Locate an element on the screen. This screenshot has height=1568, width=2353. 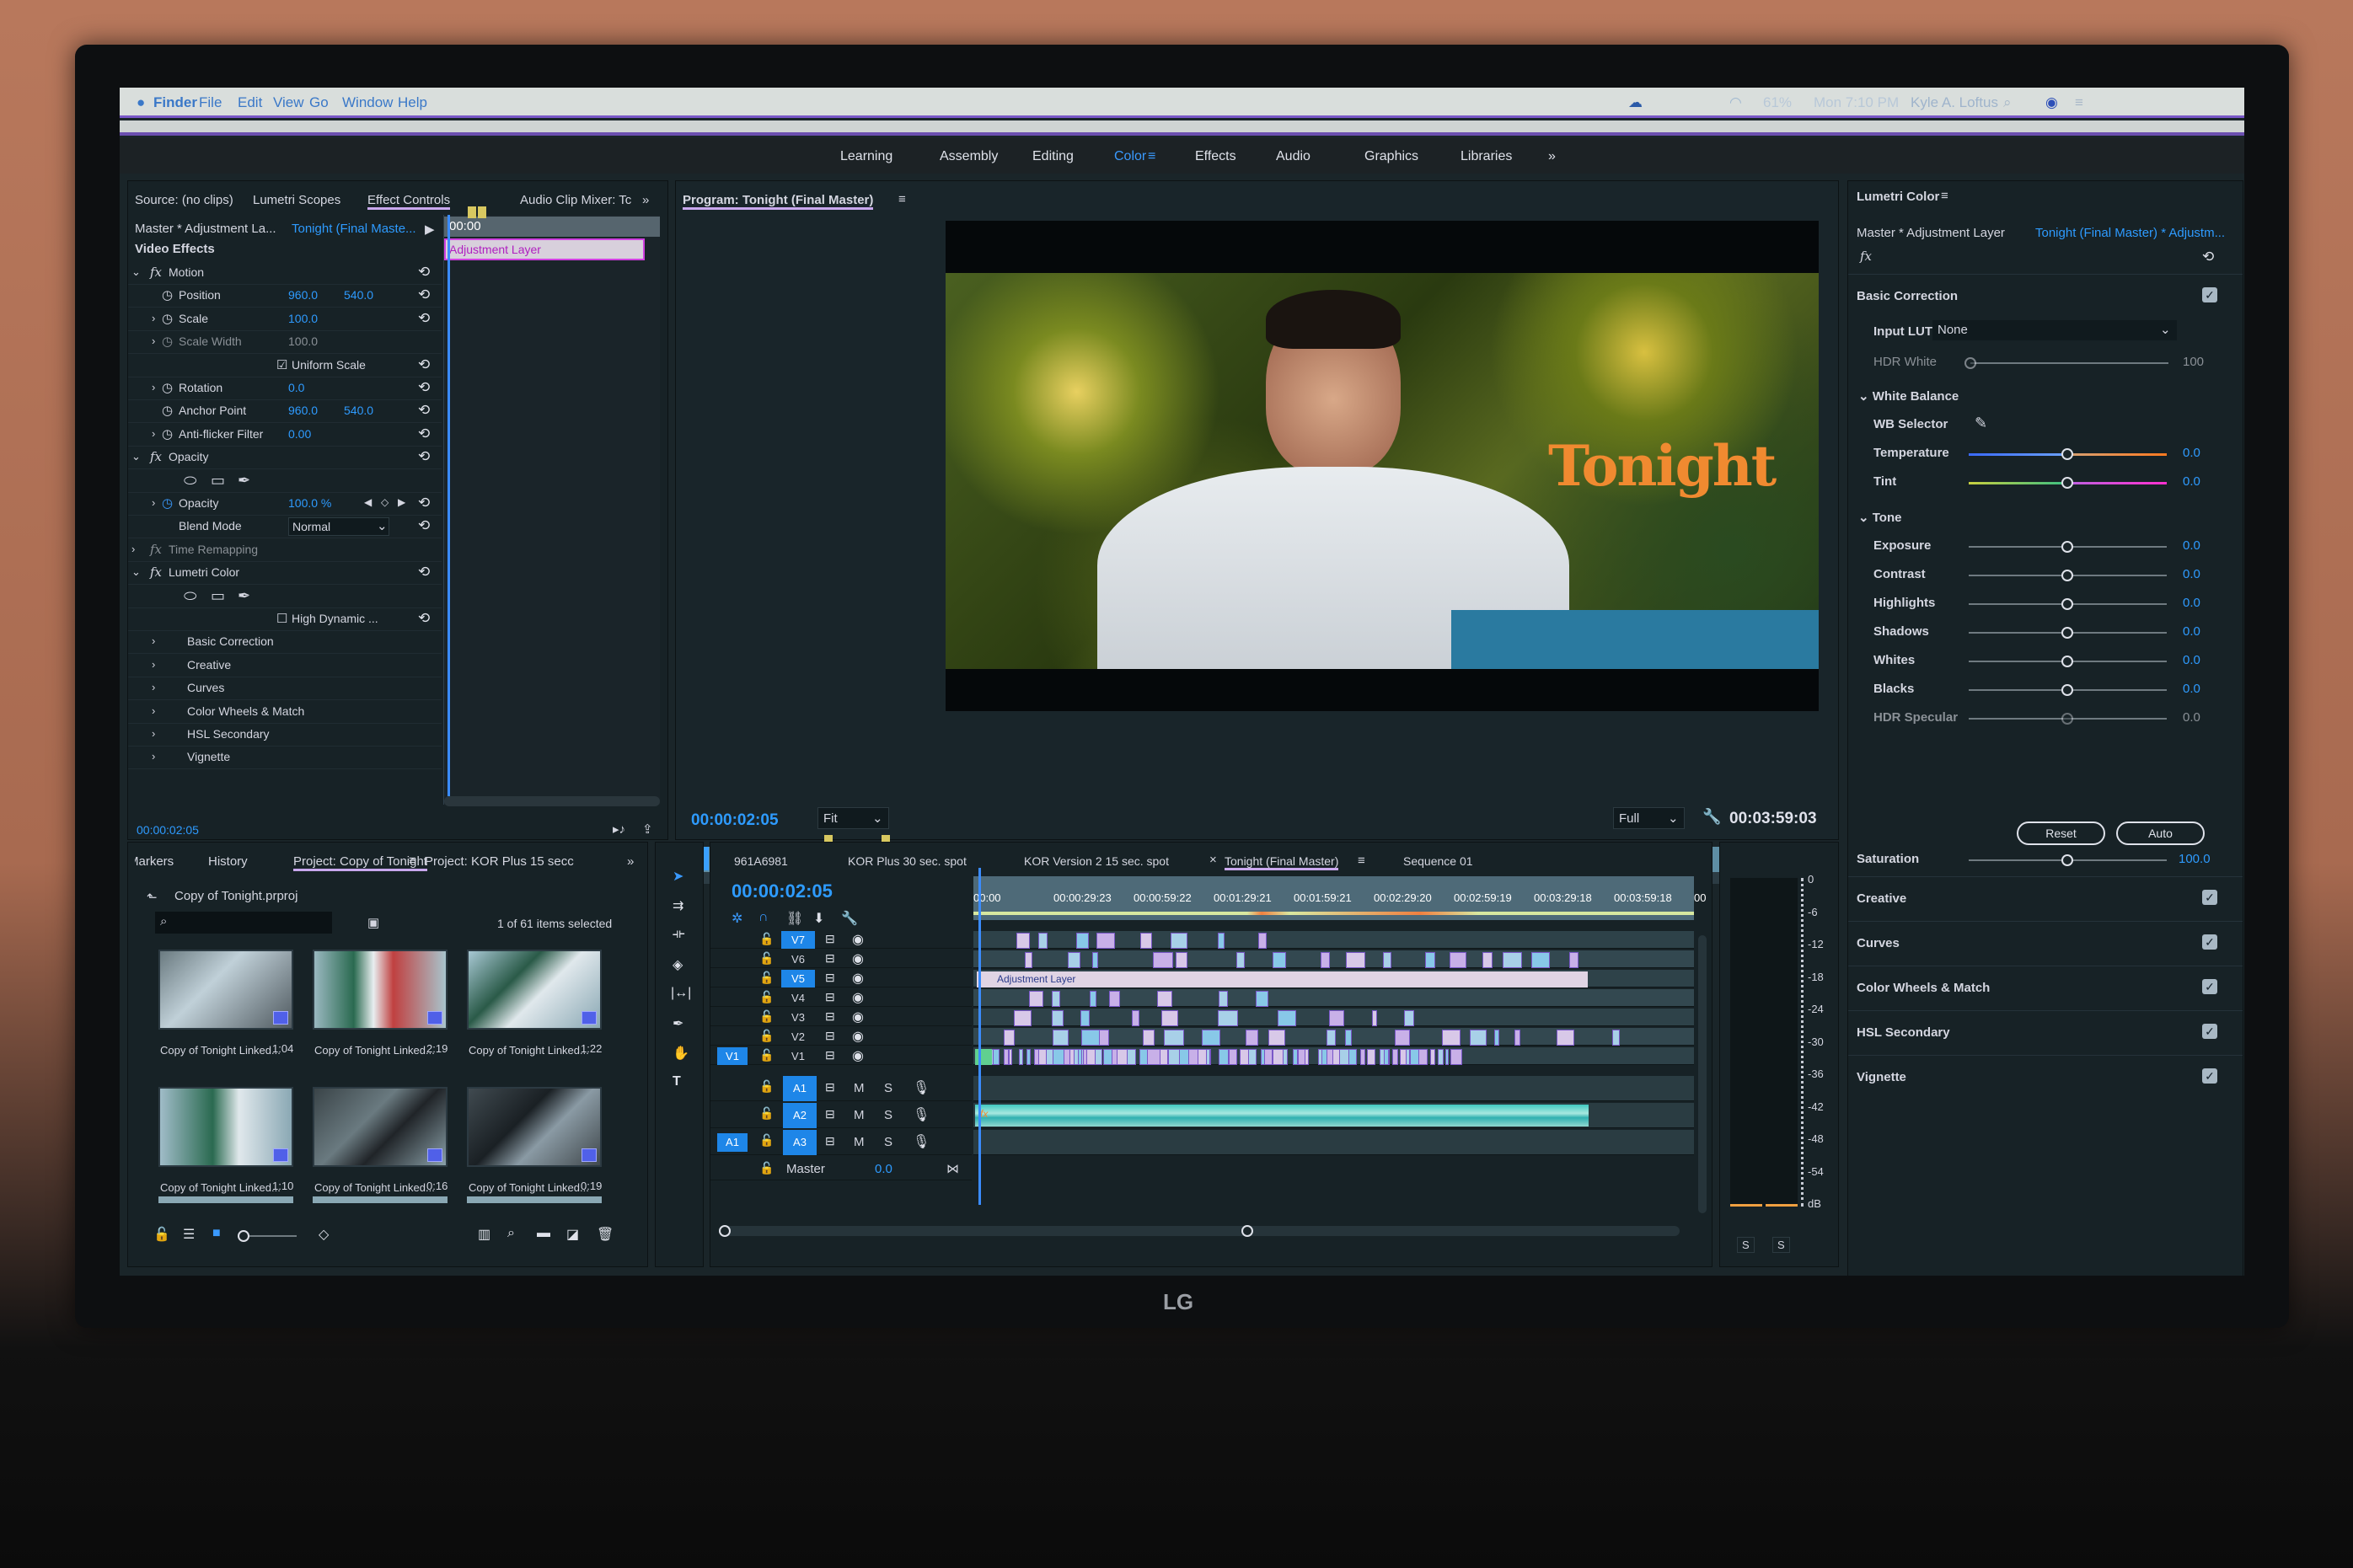
workspace-tab-graphics: Graphics is located at coordinates (1391, 156).